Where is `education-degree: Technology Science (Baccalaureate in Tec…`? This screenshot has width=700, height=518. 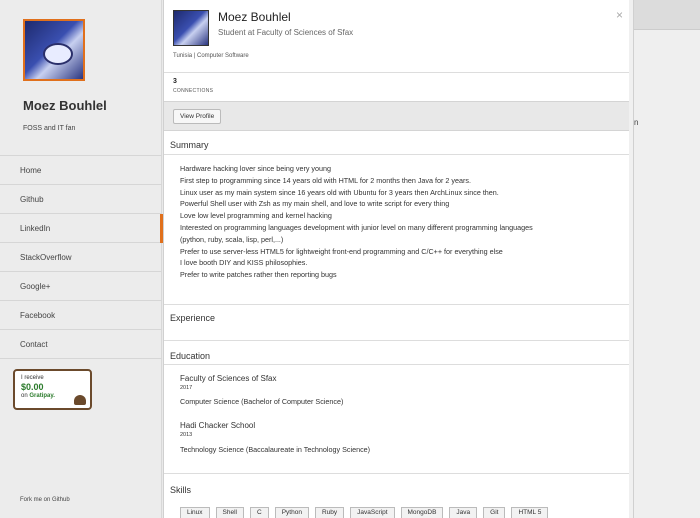 education-degree: Technology Science (Baccalaureate in Tec… is located at coordinates (275, 449).